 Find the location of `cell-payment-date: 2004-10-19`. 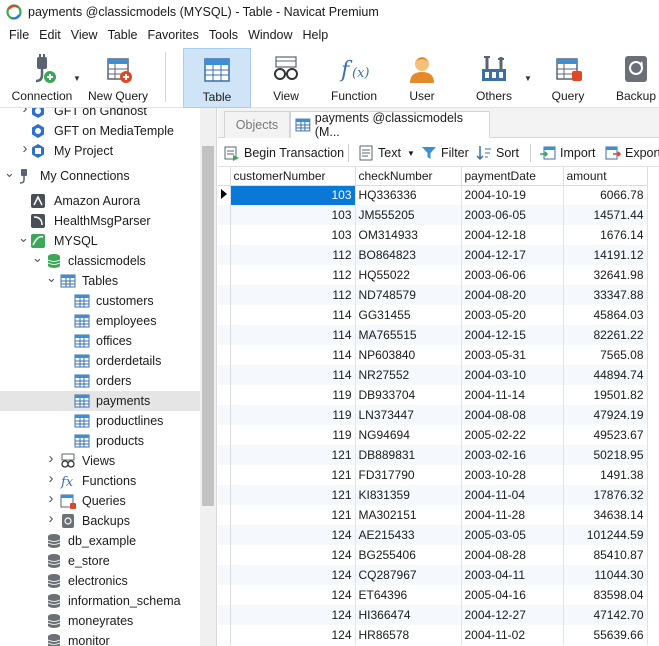

cell-payment-date: 2004-10-19 is located at coordinates (512, 195).